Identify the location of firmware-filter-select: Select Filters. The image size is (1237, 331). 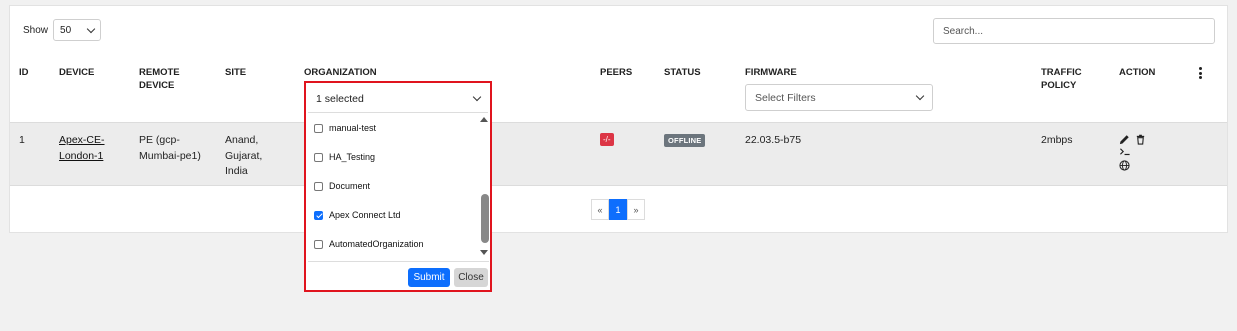
(839, 97).